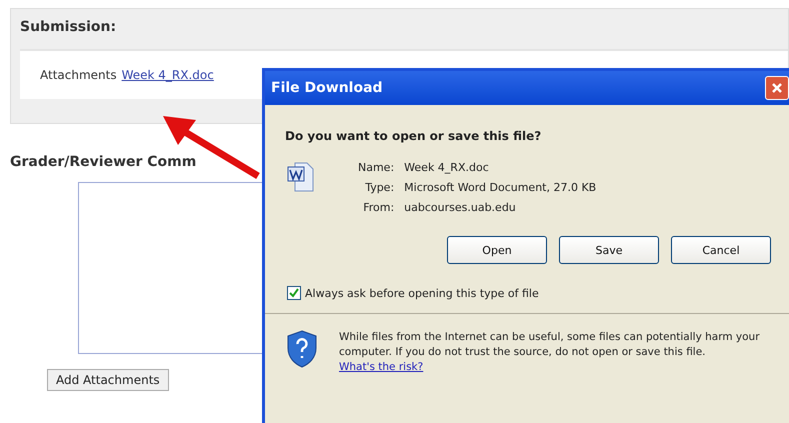 This screenshot has width=789, height=423. Describe the element at coordinates (777, 88) in the screenshot. I see `close-icon` at that location.